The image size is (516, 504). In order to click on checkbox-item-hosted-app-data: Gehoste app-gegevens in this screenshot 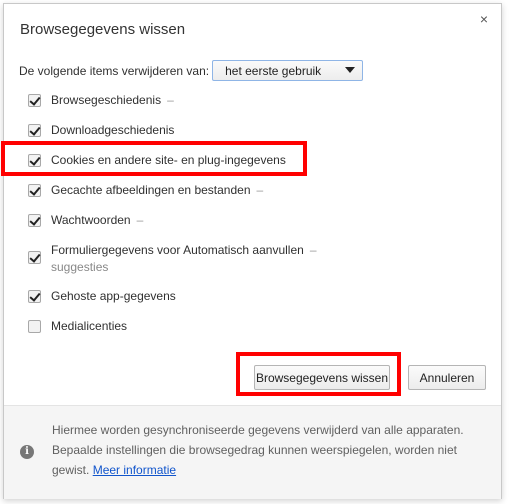, I will do `click(102, 296)`.